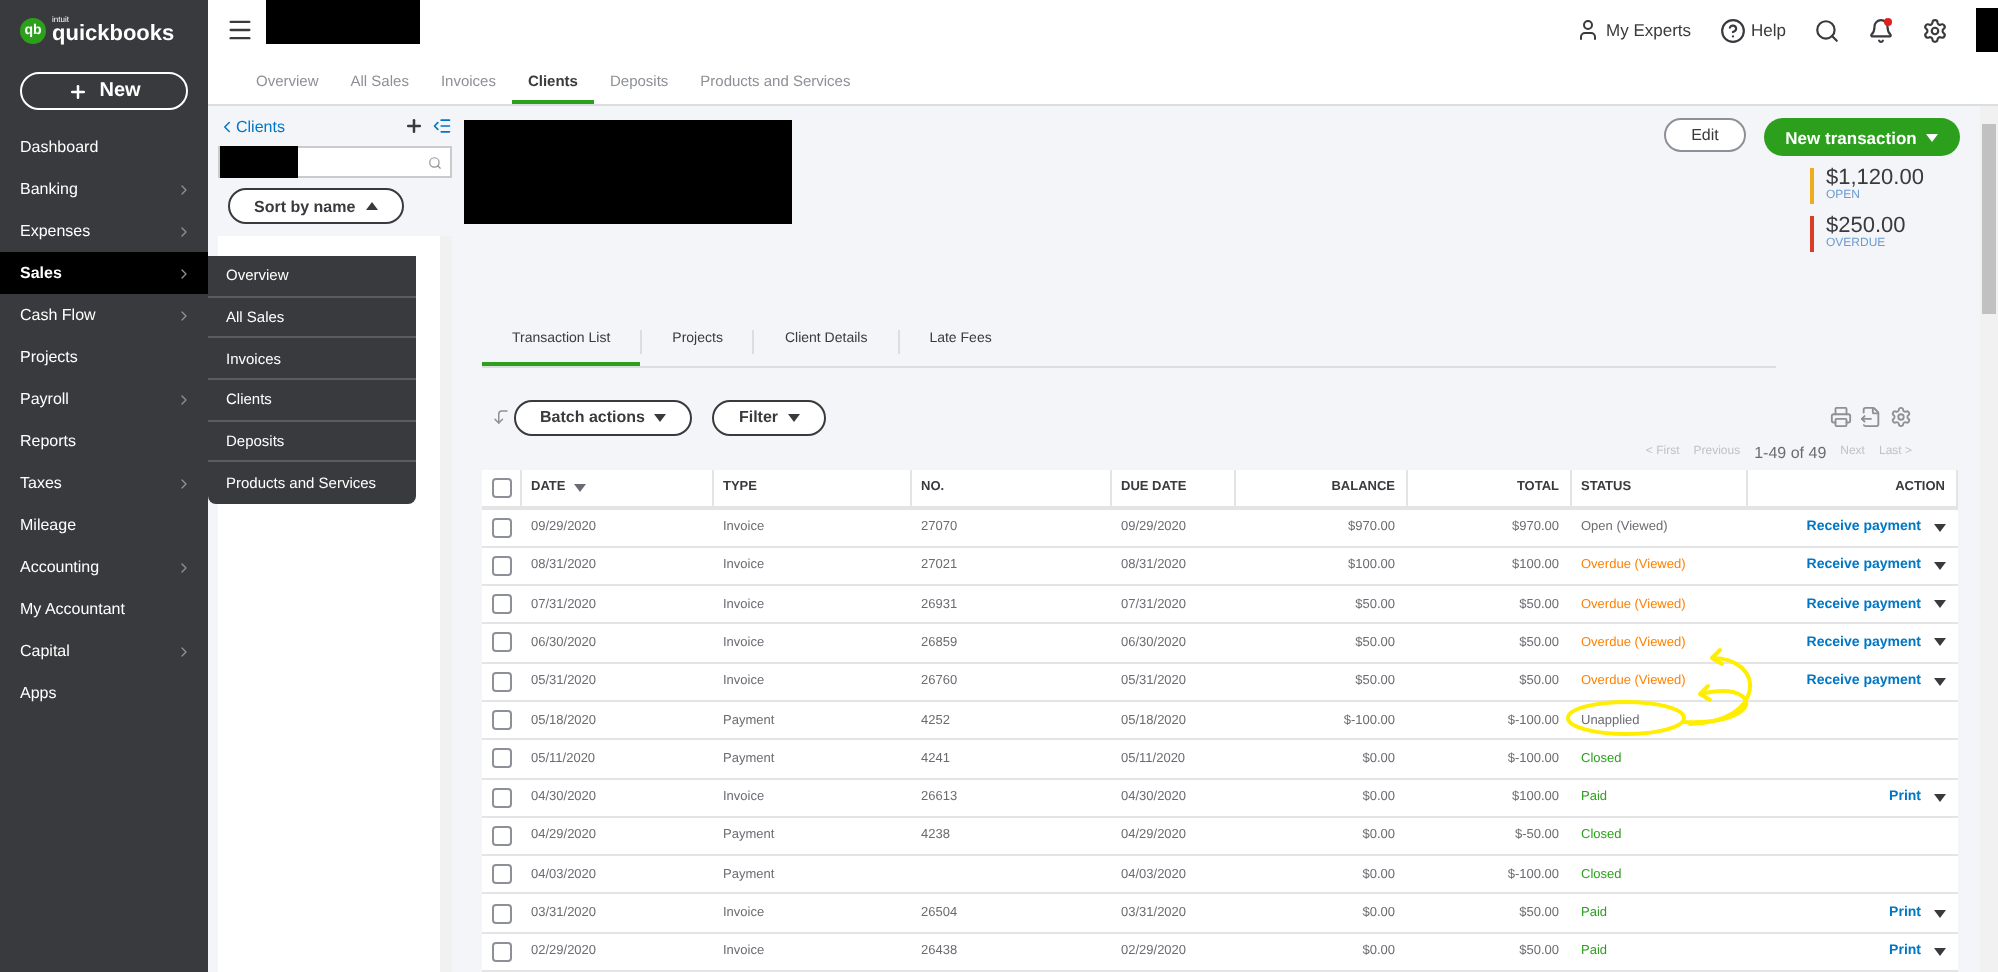 This screenshot has height=972, width=1998. What do you see at coordinates (104, 189) in the screenshot?
I see `sidebar-item: Banking` at bounding box center [104, 189].